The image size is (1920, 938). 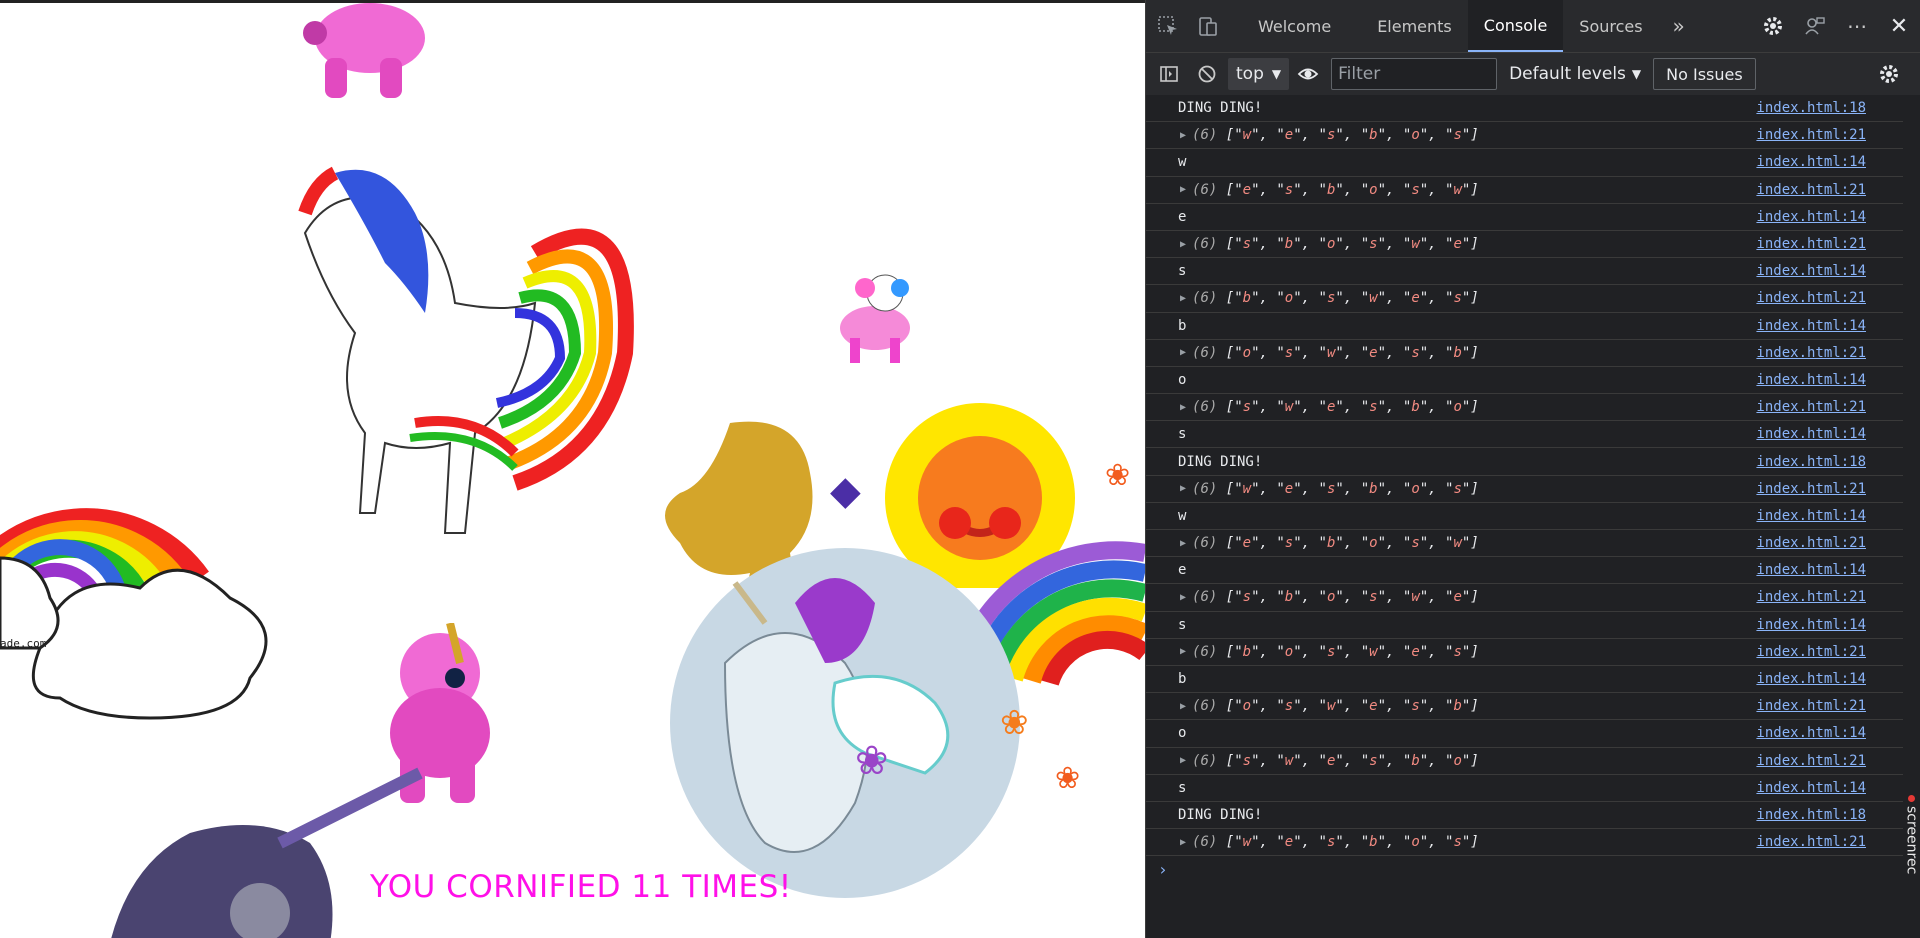 What do you see at coordinates (1889, 74) in the screenshot?
I see `console-settings-gear-icon` at bounding box center [1889, 74].